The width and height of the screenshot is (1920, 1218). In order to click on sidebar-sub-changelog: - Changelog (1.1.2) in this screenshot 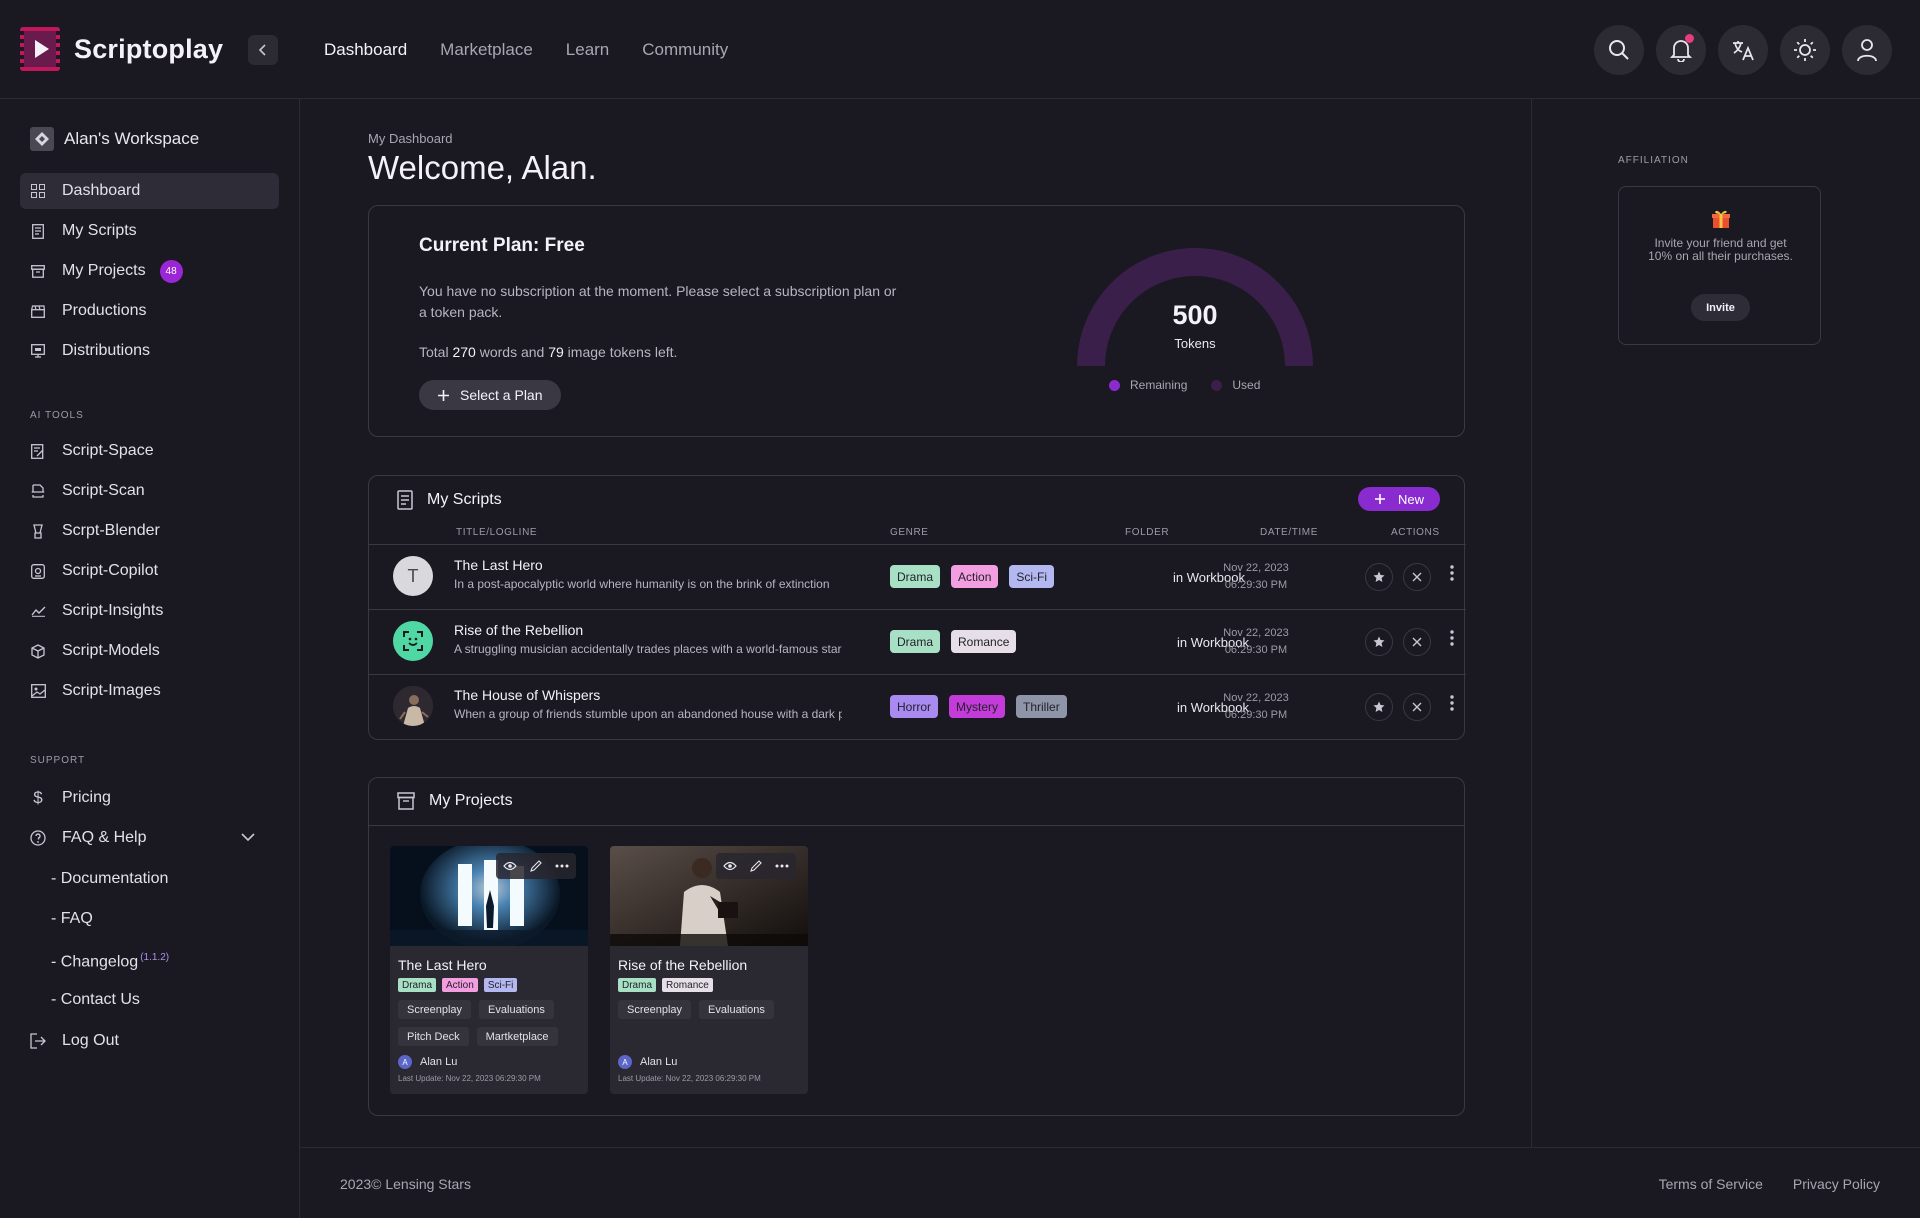, I will do `click(110, 961)`.